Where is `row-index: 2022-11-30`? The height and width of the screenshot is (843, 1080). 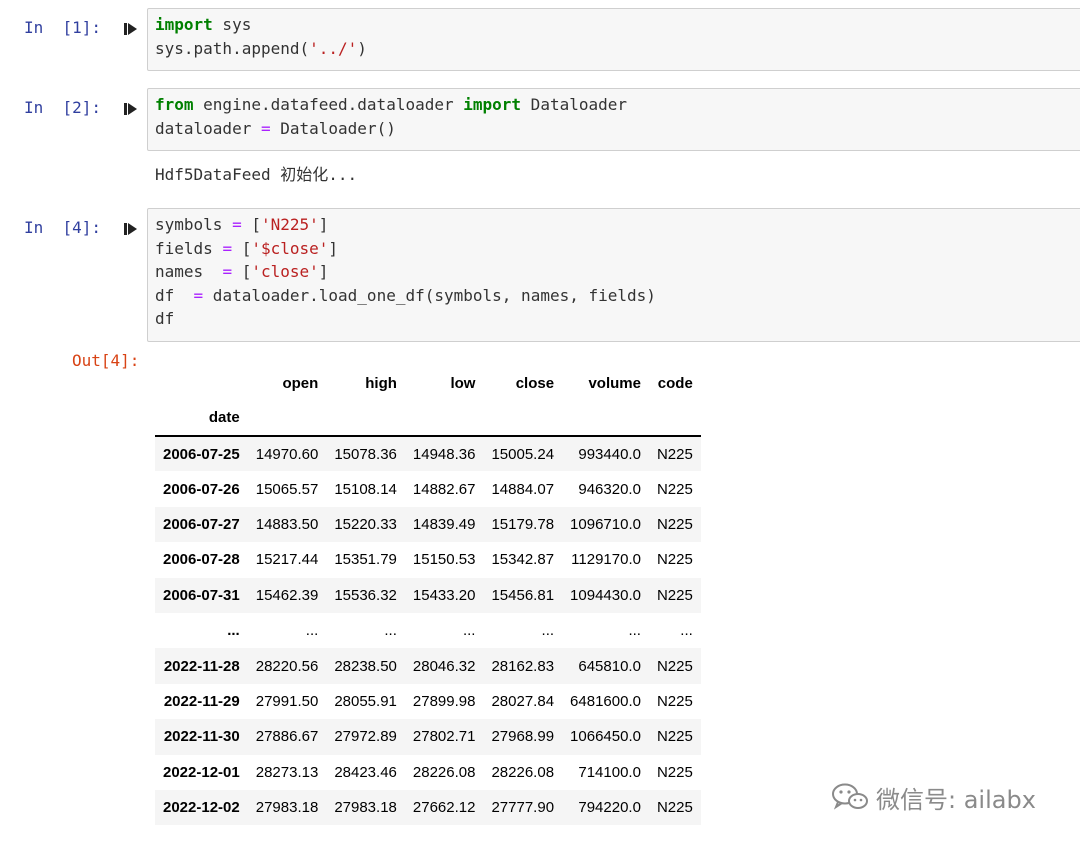 row-index: 2022-11-30 is located at coordinates (201, 737).